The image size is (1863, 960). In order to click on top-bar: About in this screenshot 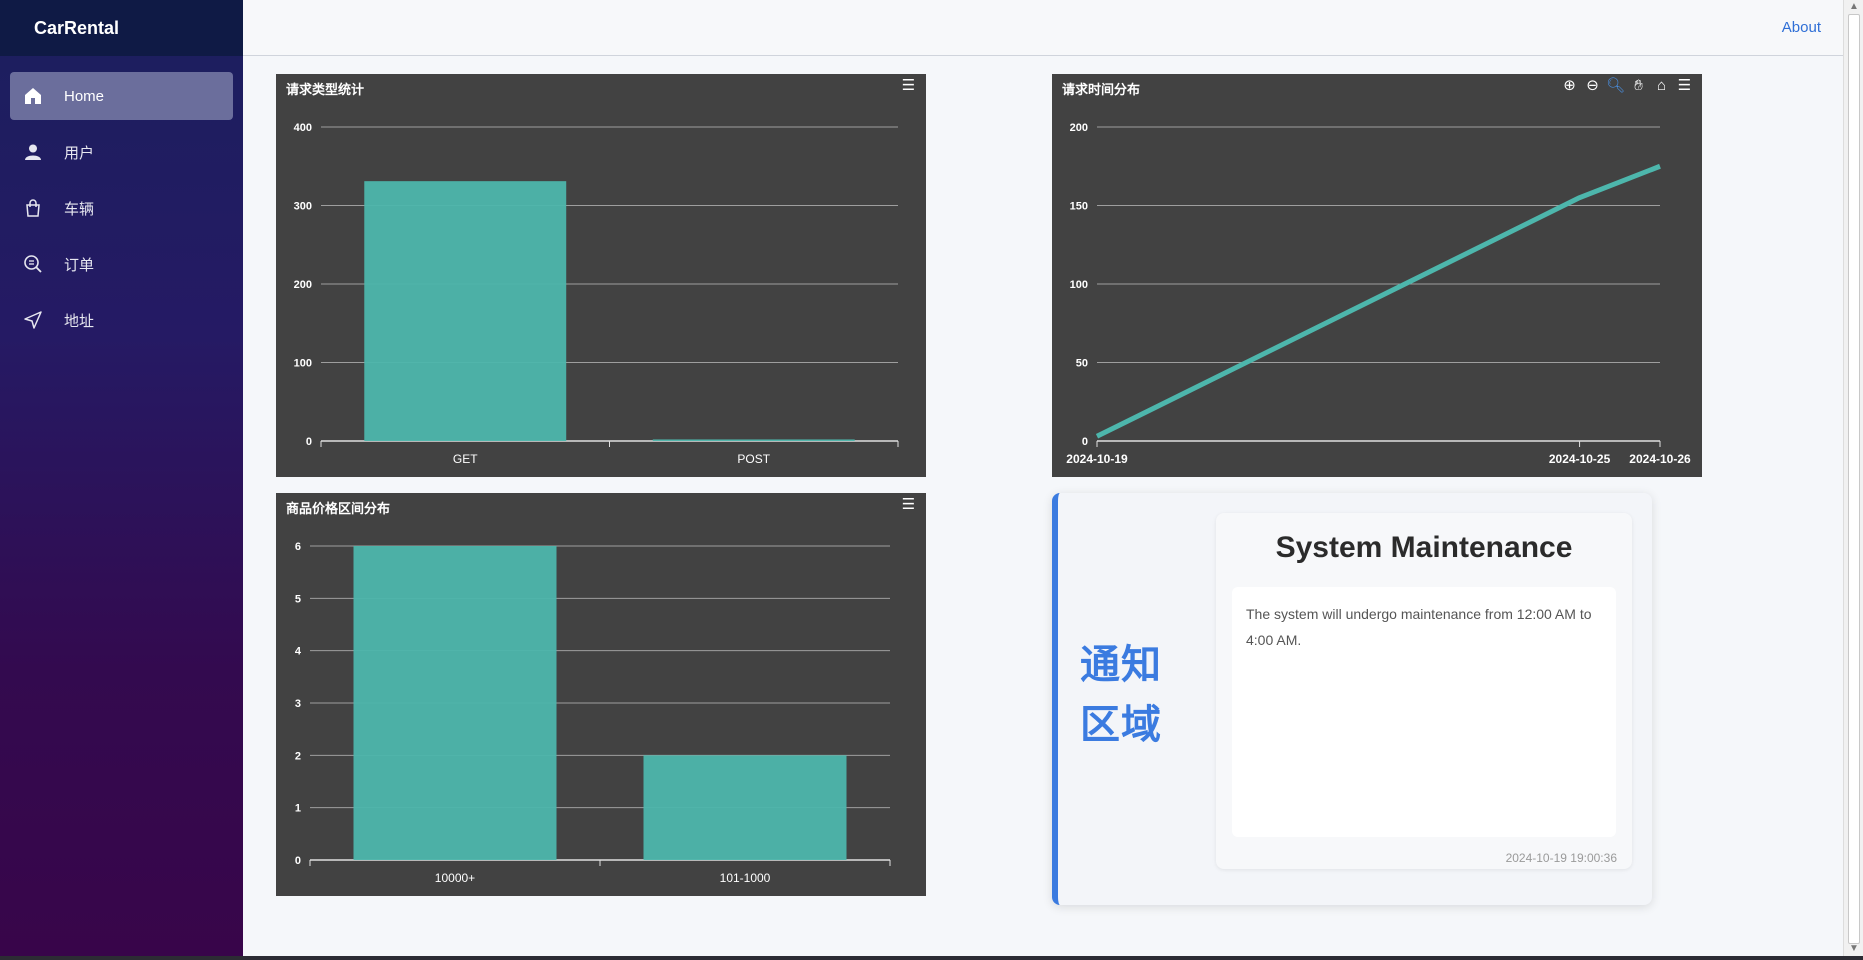, I will do `click(1043, 28)`.